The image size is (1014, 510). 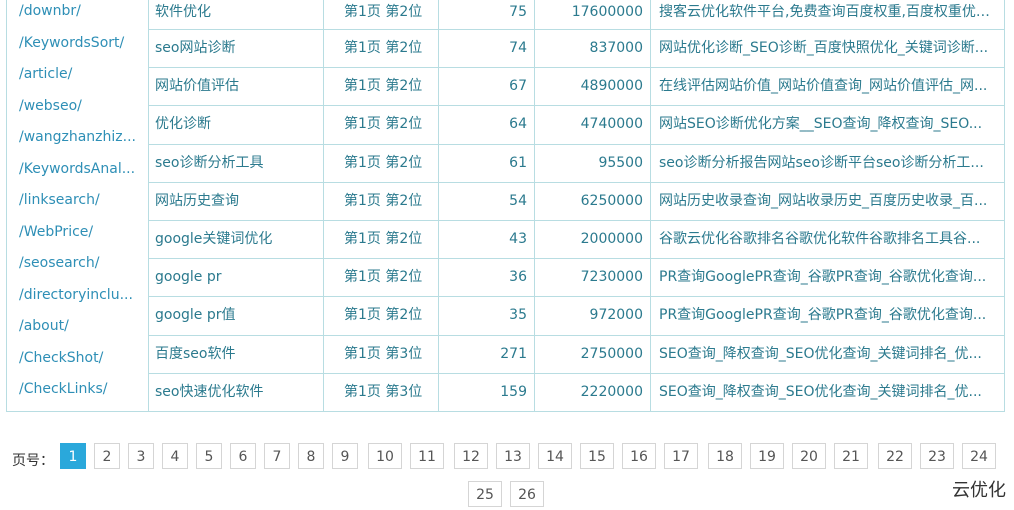 I want to click on path-link: /KeywordsSort/, so click(x=72, y=44).